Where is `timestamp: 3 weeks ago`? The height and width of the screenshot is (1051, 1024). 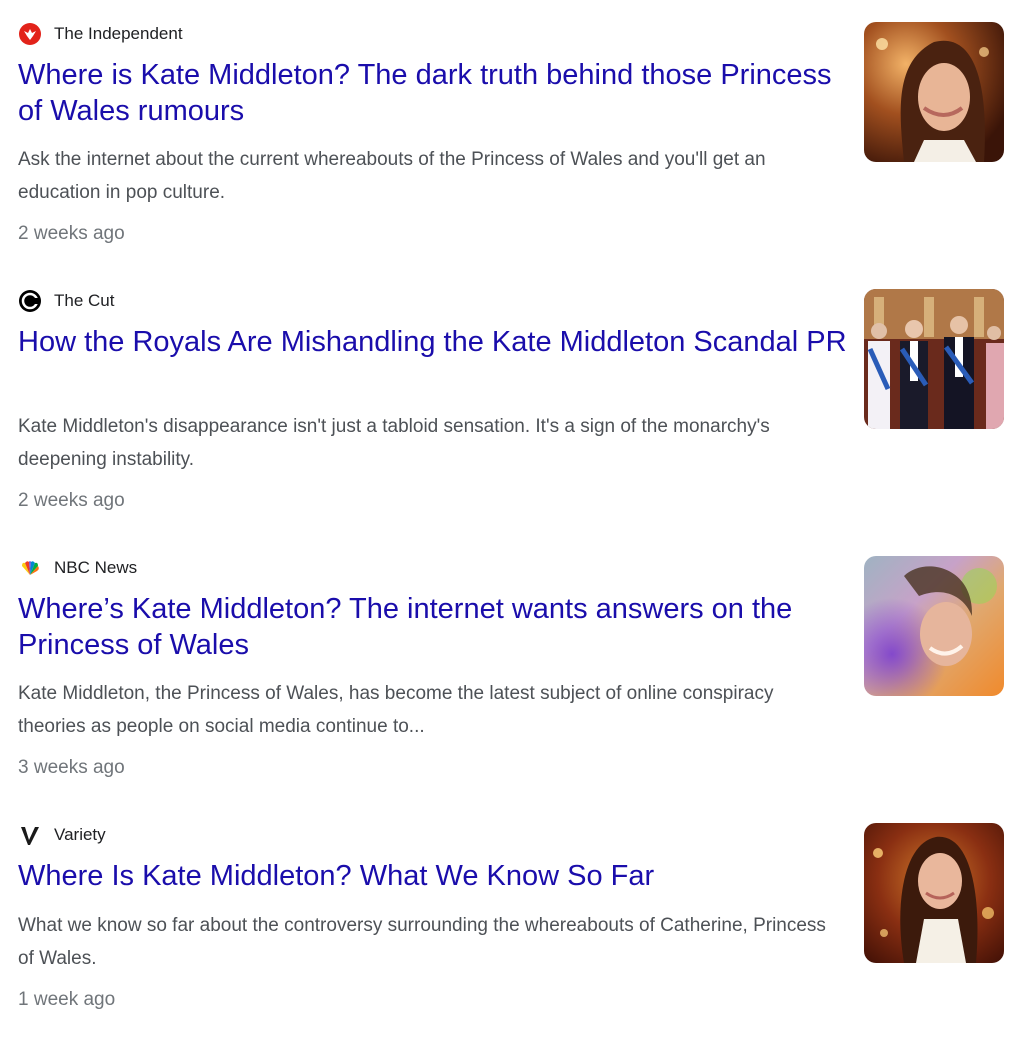
timestamp: 3 weeks ago is located at coordinates (71, 767).